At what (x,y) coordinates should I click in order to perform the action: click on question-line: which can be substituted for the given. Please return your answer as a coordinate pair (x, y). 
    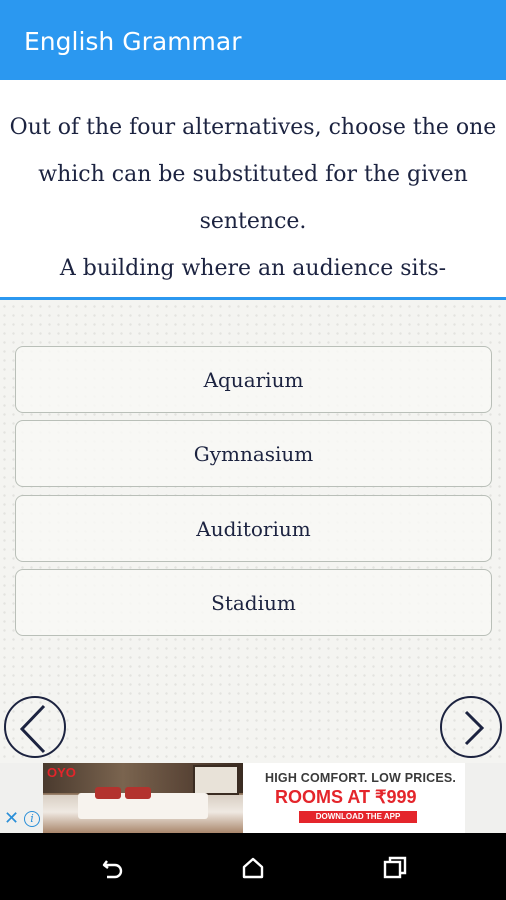
    Looking at the image, I should click on (253, 174).